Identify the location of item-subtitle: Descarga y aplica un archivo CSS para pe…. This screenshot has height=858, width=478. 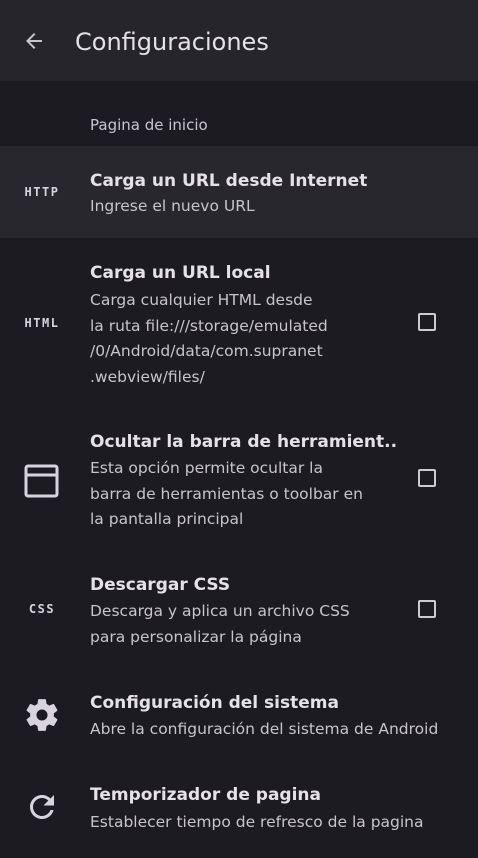
(220, 624).